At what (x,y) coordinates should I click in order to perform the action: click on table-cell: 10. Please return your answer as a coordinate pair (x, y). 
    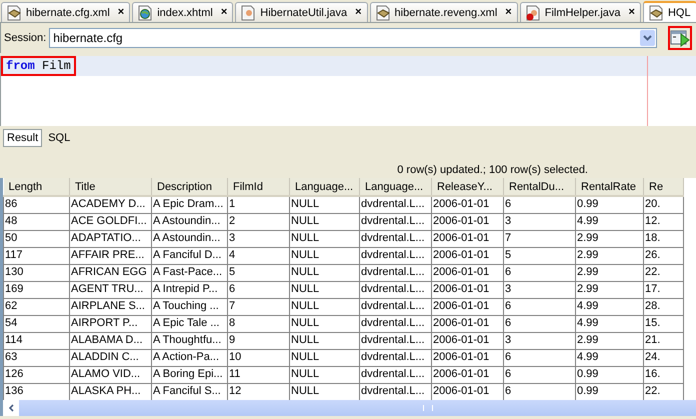
    Looking at the image, I should click on (235, 357).